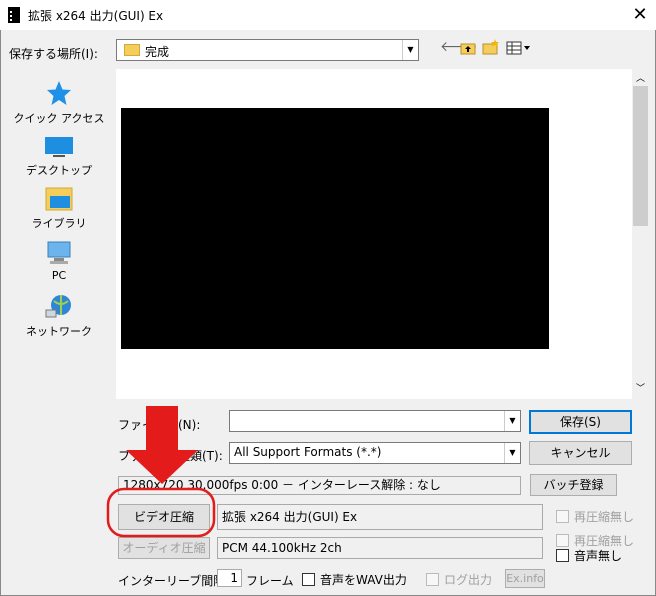  What do you see at coordinates (59, 275) in the screenshot?
I see `sidebar-item-label: PC` at bounding box center [59, 275].